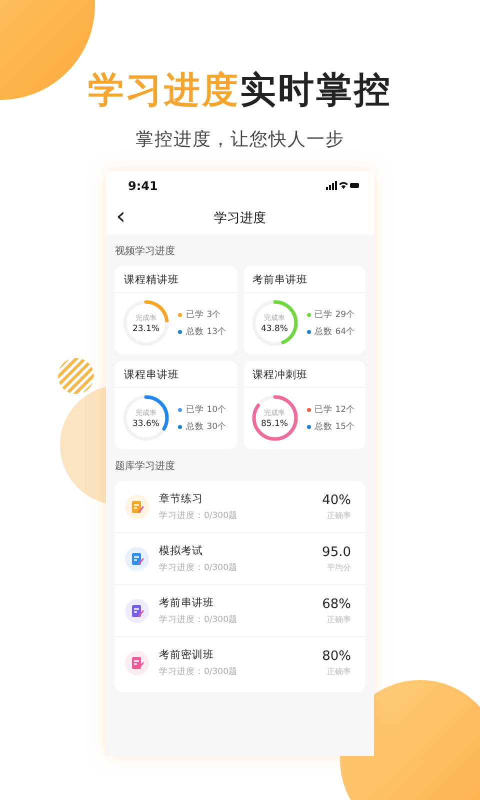 Image resolution: width=480 pixels, height=800 pixels. What do you see at coordinates (175, 279) in the screenshot?
I see `card-title: 课程精讲班` at bounding box center [175, 279].